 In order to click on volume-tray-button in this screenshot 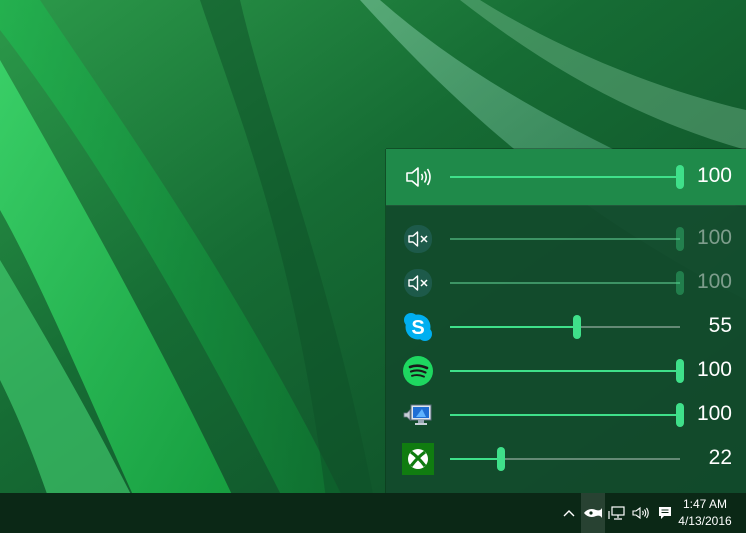, I will do `click(641, 513)`.